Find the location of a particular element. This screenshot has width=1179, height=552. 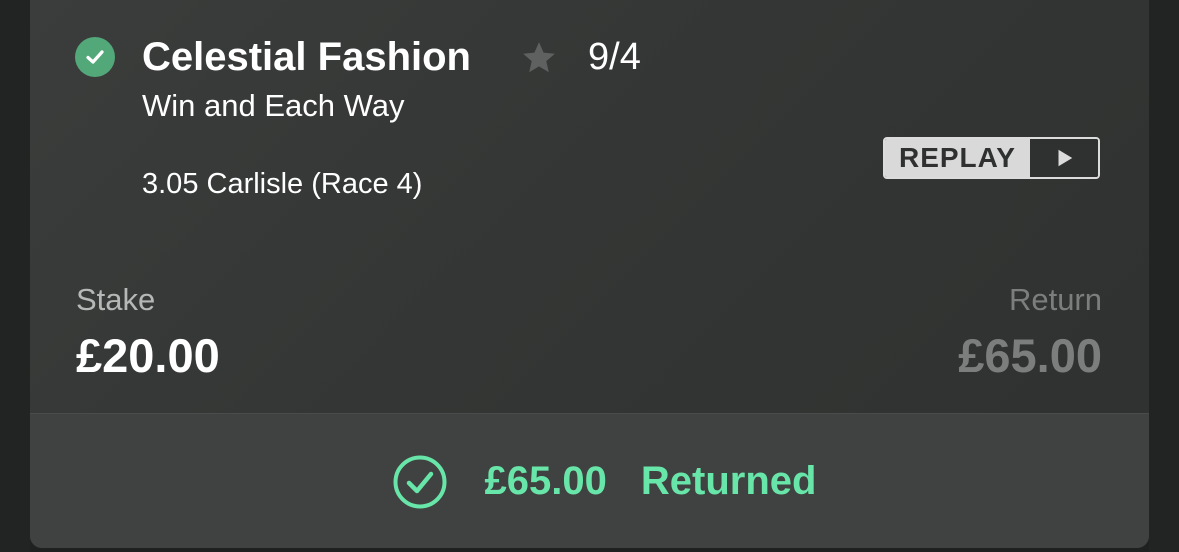

market-name: Win and Each Way is located at coordinates (273, 105).